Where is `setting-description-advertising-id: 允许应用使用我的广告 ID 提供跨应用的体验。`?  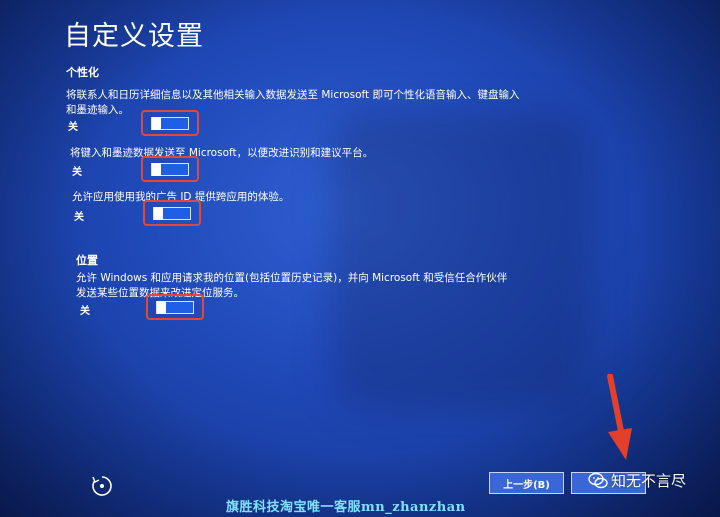
setting-description-advertising-id: 允许应用使用我的广告 ID 提供跨应用的体验。 is located at coordinates (181, 197).